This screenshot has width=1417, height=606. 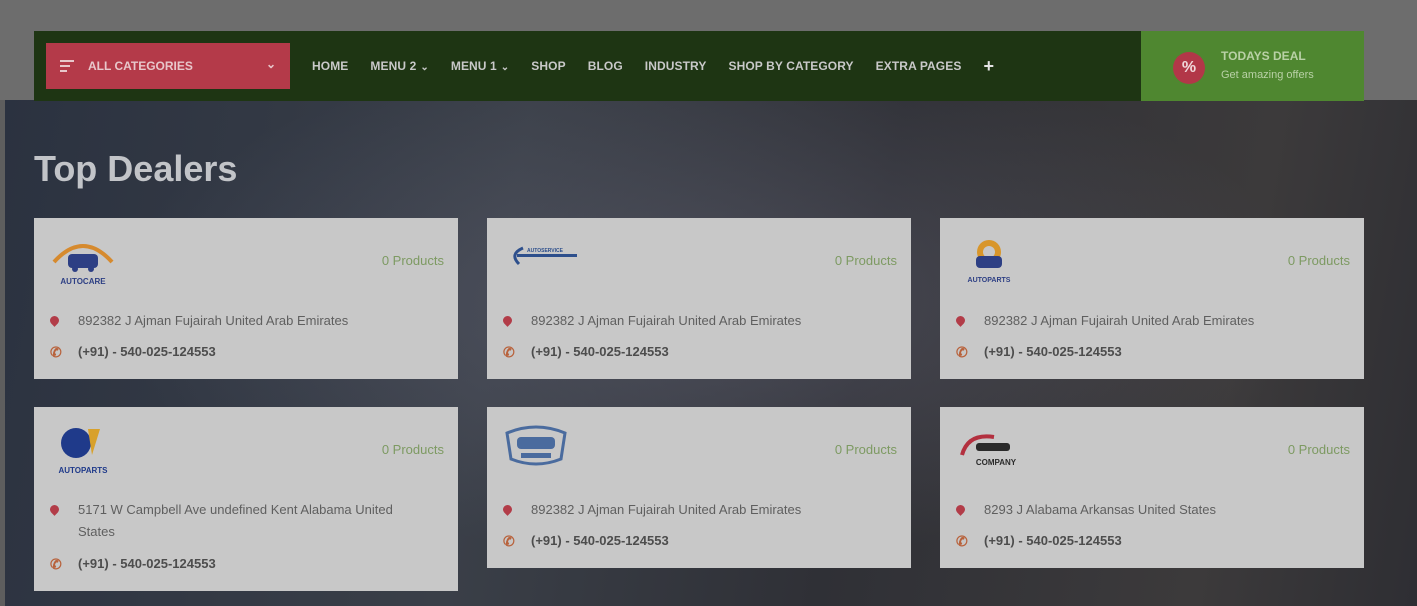 I want to click on dealer-logo: COMPANY, so click(x=994, y=449).